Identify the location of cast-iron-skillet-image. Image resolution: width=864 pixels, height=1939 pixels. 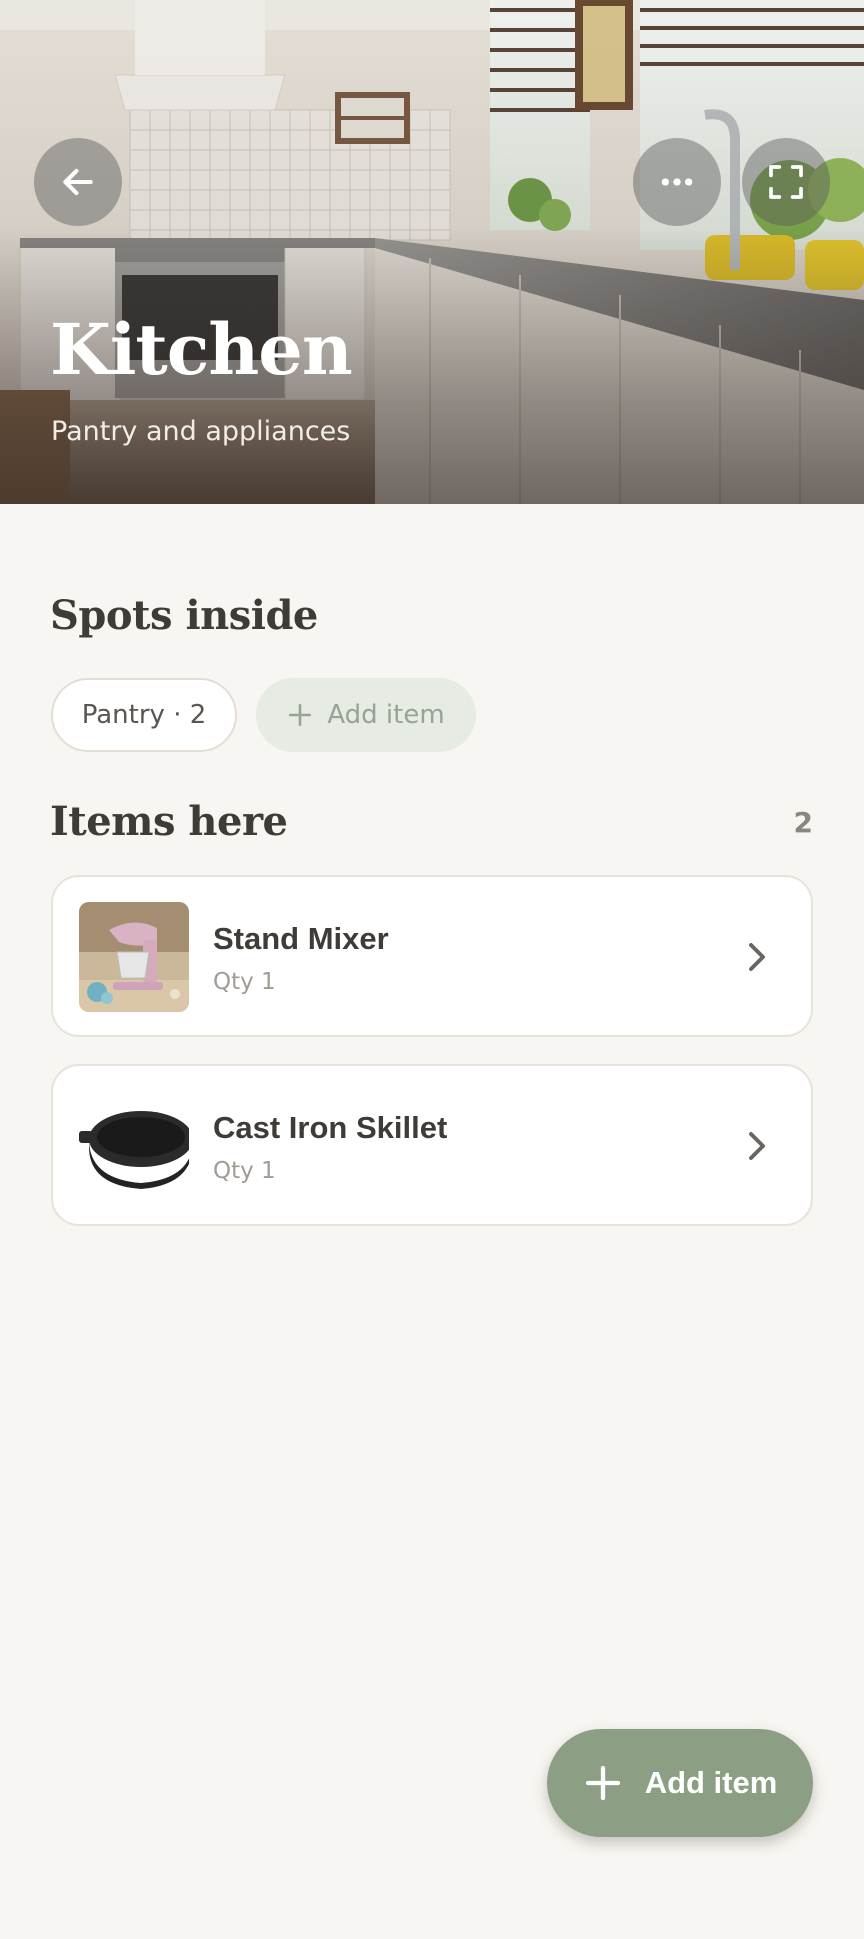
(134, 1146).